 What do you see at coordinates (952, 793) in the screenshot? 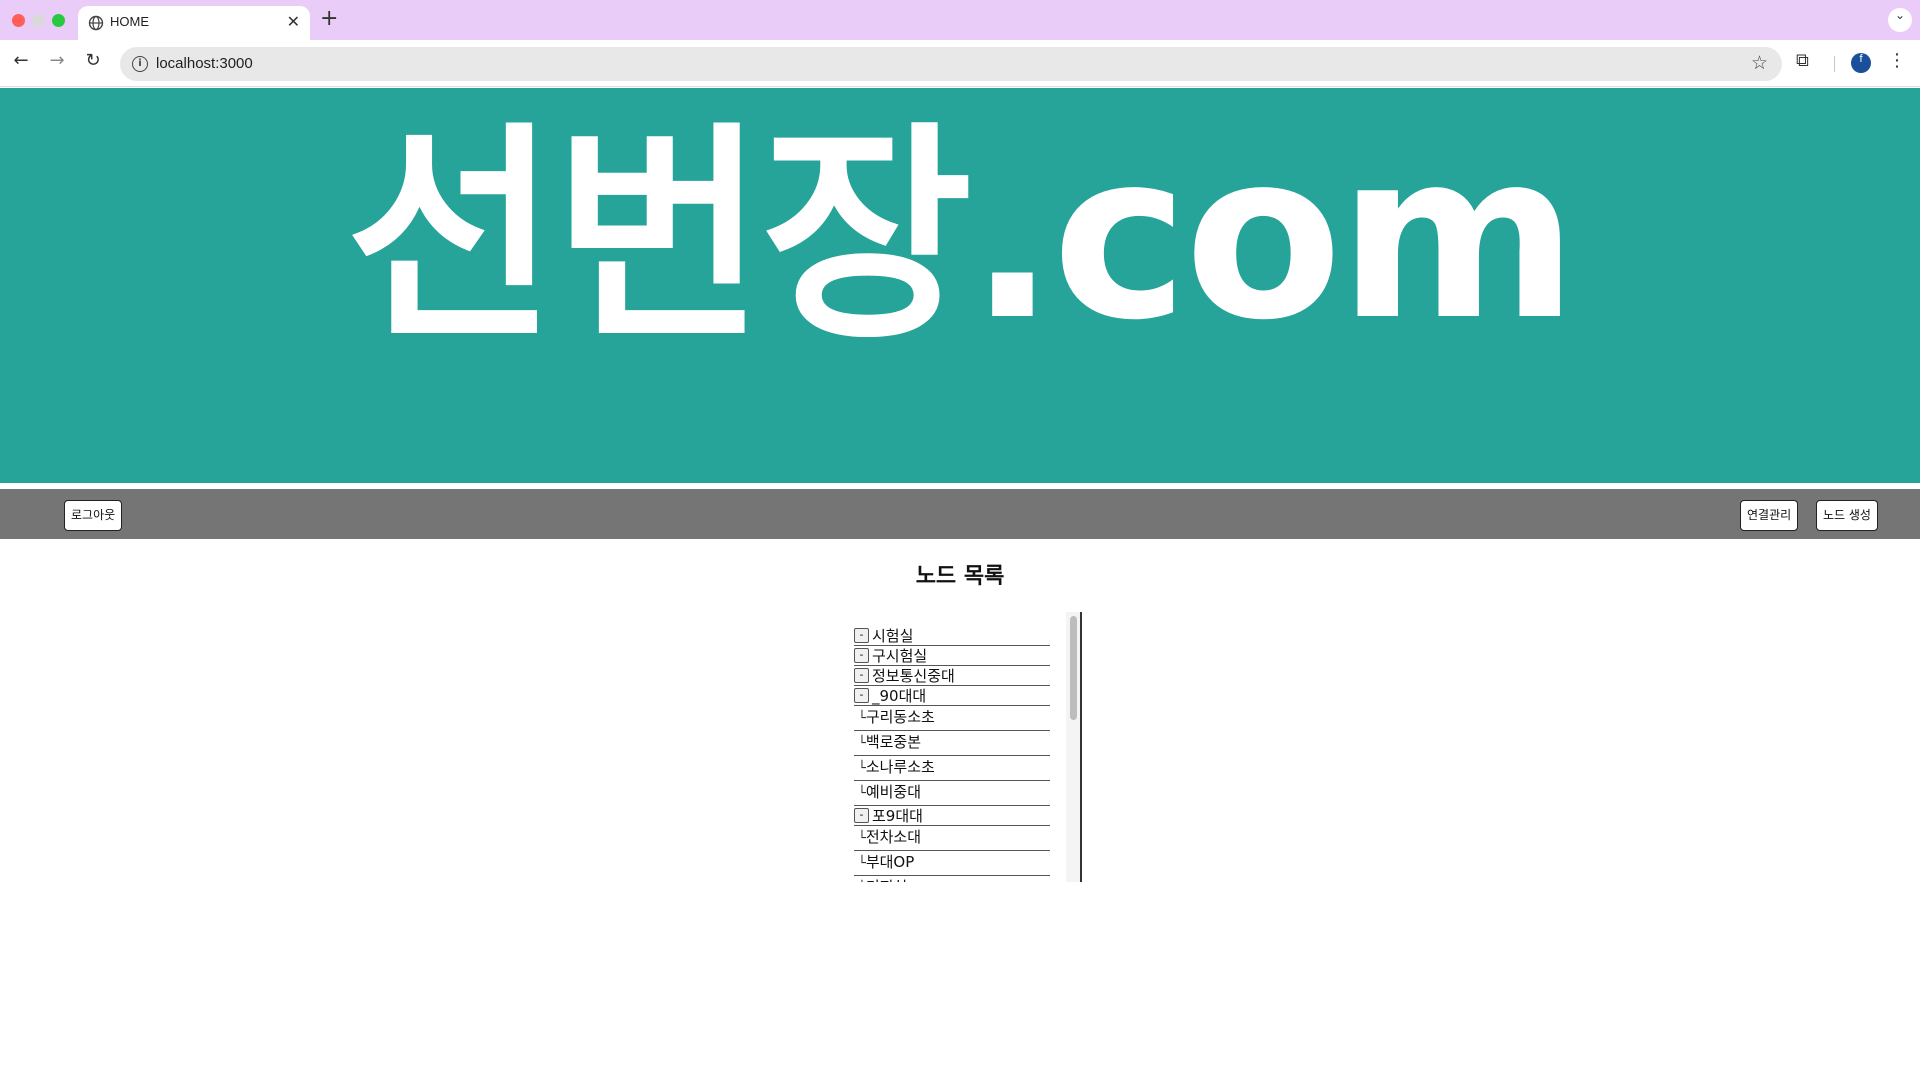
I see `node-child-item: └예비중대` at bounding box center [952, 793].